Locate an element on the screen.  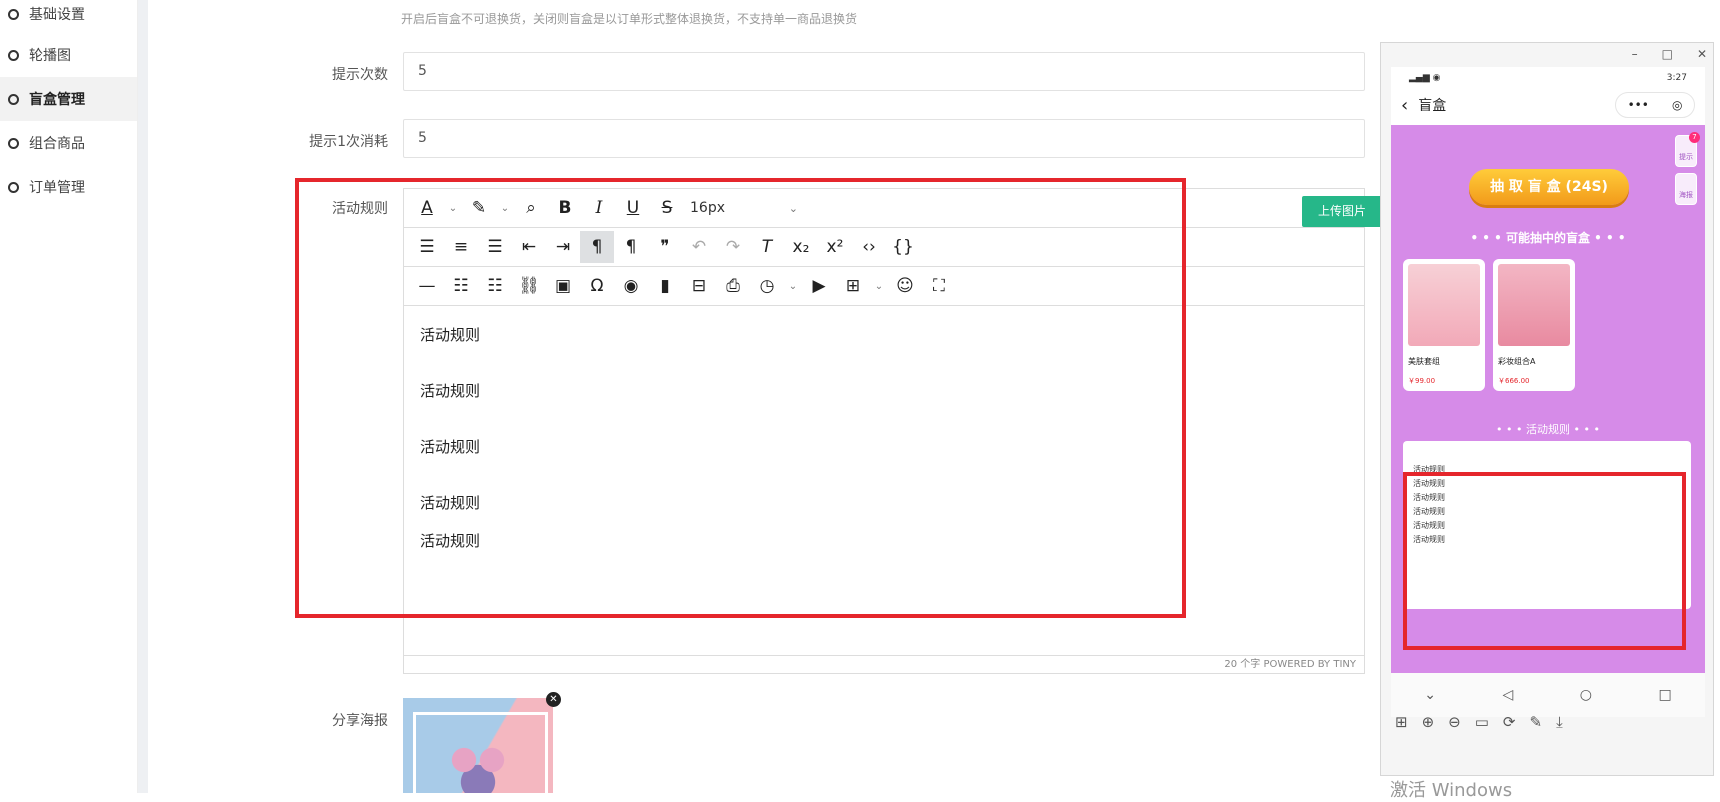
more-icon: ••• is located at coordinates (1638, 105).